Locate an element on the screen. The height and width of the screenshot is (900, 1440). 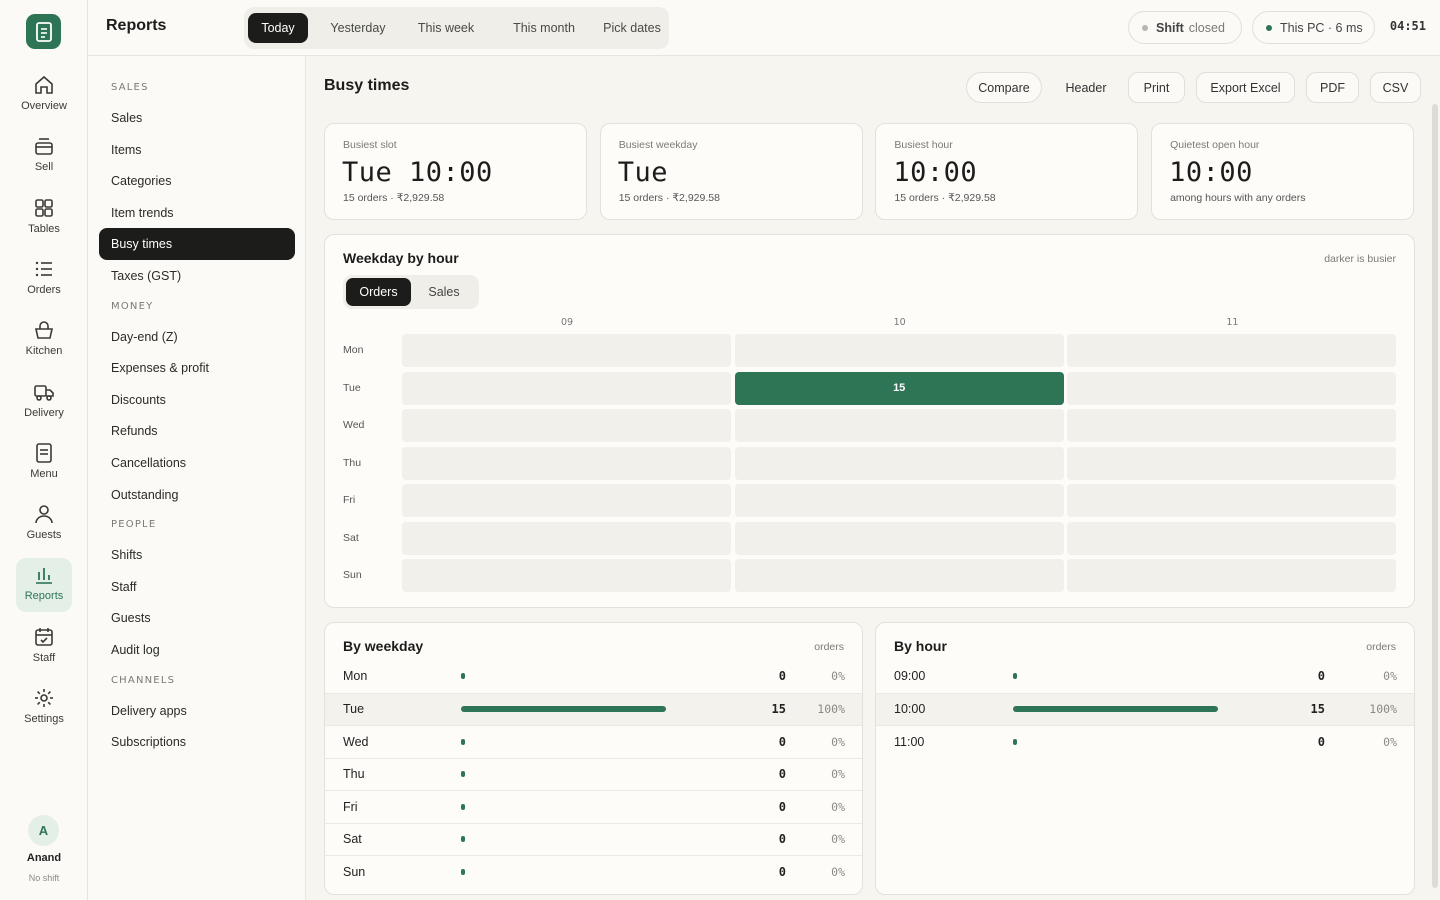
sidebar-item-audit-log: Audit log is located at coordinates (197, 650).